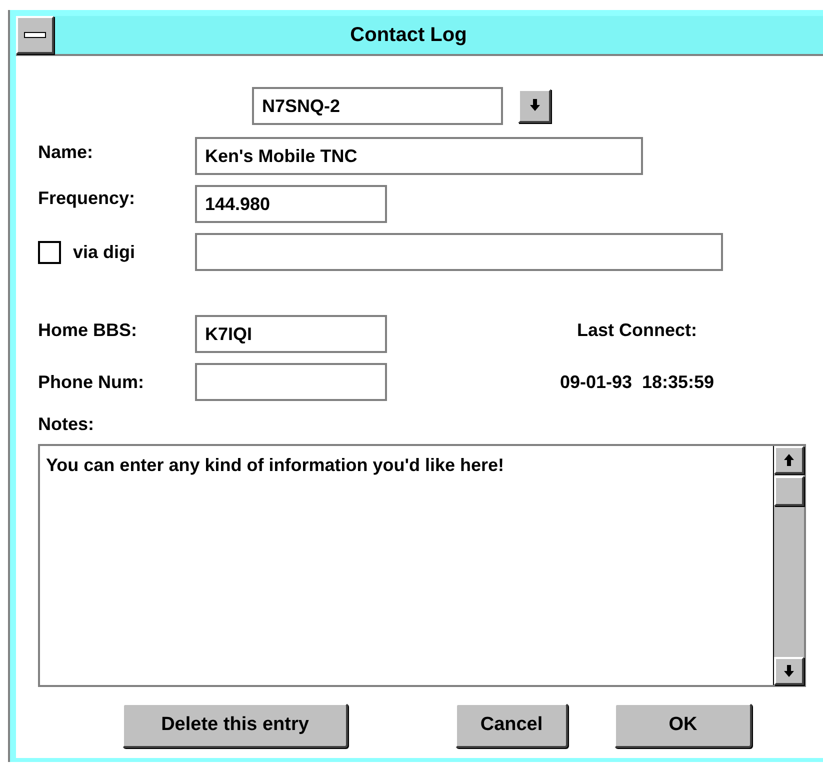  What do you see at coordinates (408, 35) in the screenshot?
I see `window-title: Contact Log` at bounding box center [408, 35].